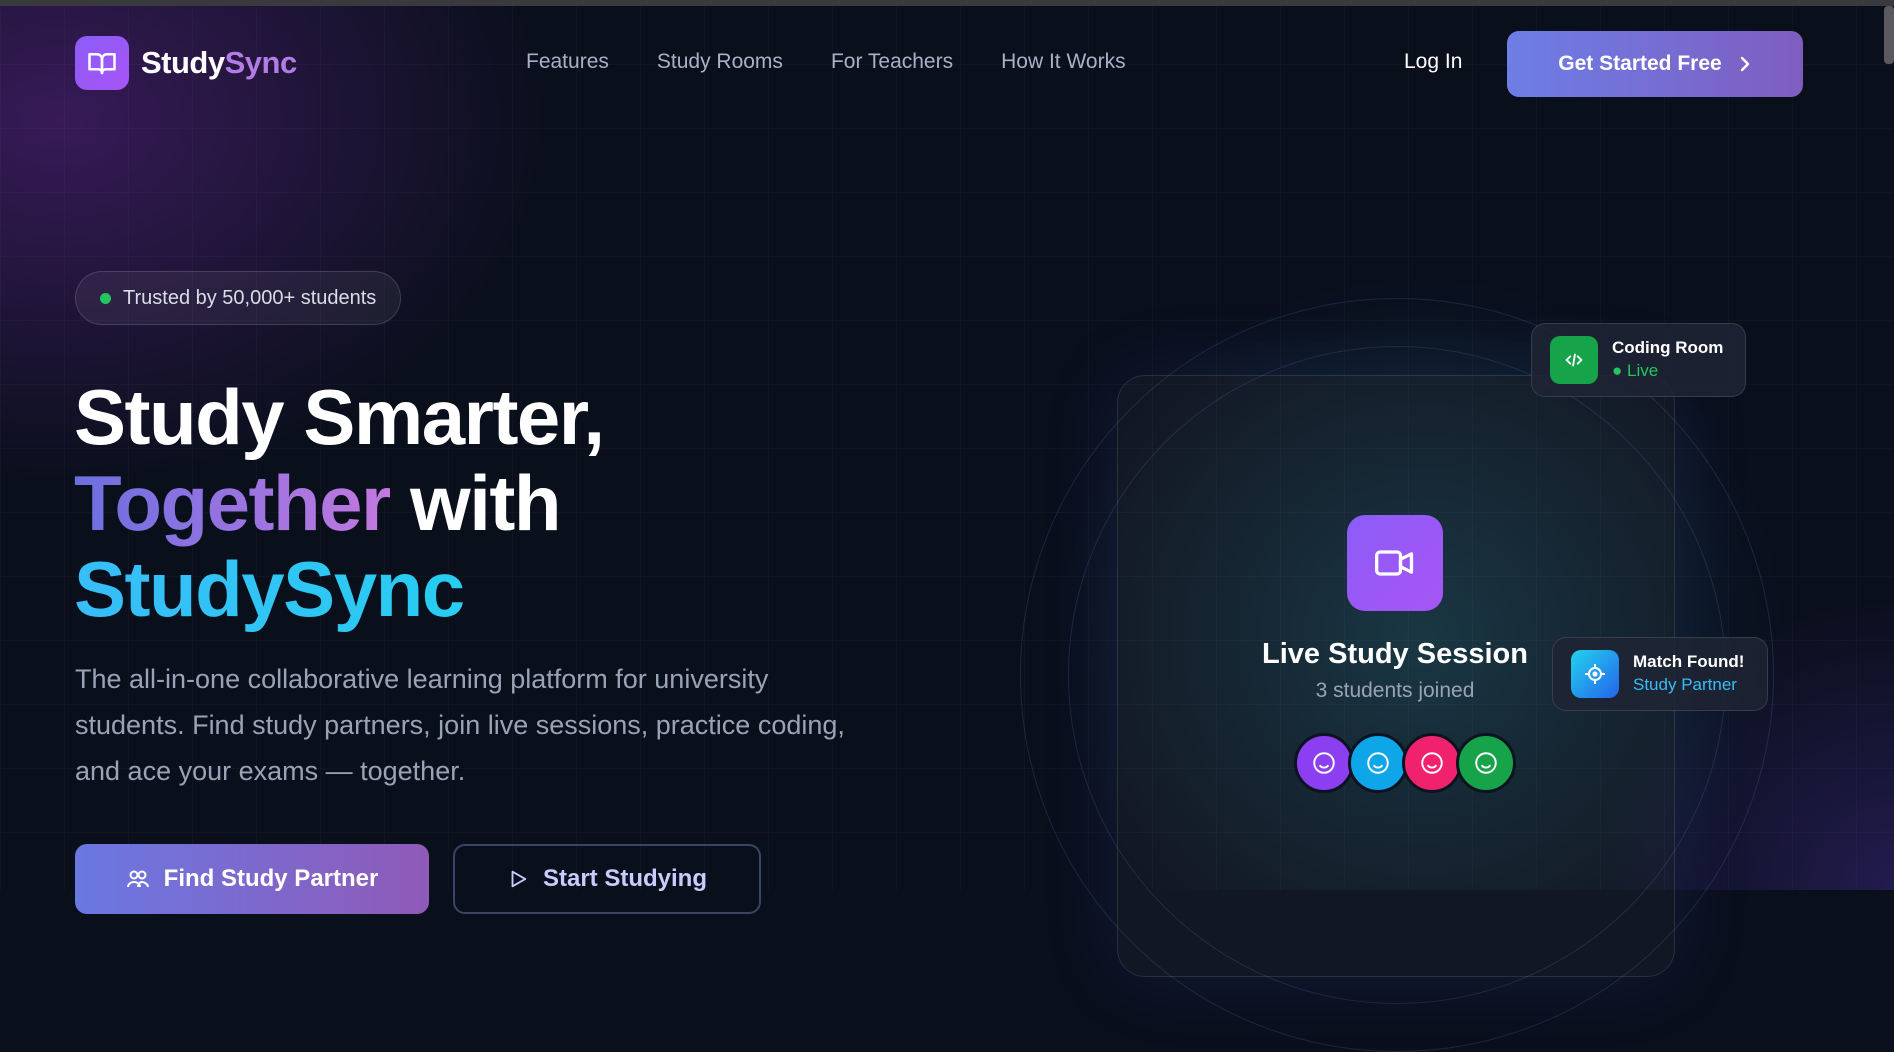  I want to click on brand-name-part1: Study, so click(183, 62).